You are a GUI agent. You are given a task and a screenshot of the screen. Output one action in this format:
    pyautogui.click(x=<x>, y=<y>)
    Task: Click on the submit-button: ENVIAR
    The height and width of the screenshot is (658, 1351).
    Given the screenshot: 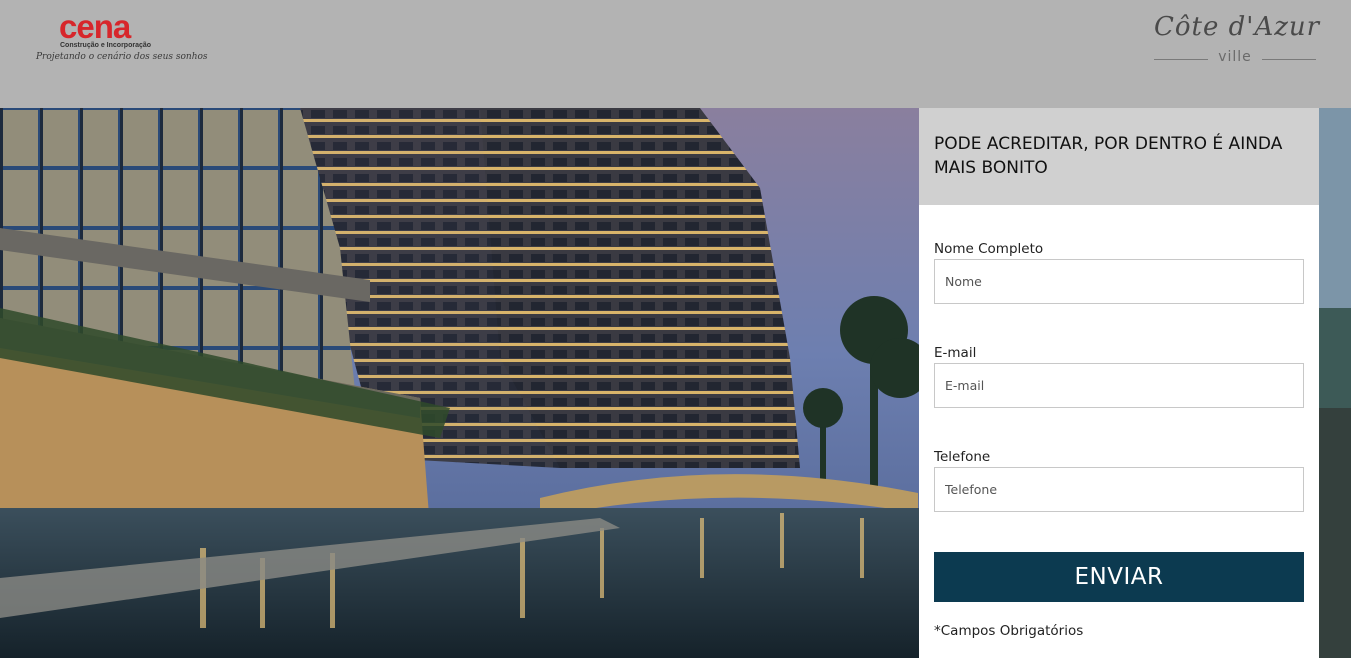 What is the action you would take?
    pyautogui.click(x=1119, y=577)
    